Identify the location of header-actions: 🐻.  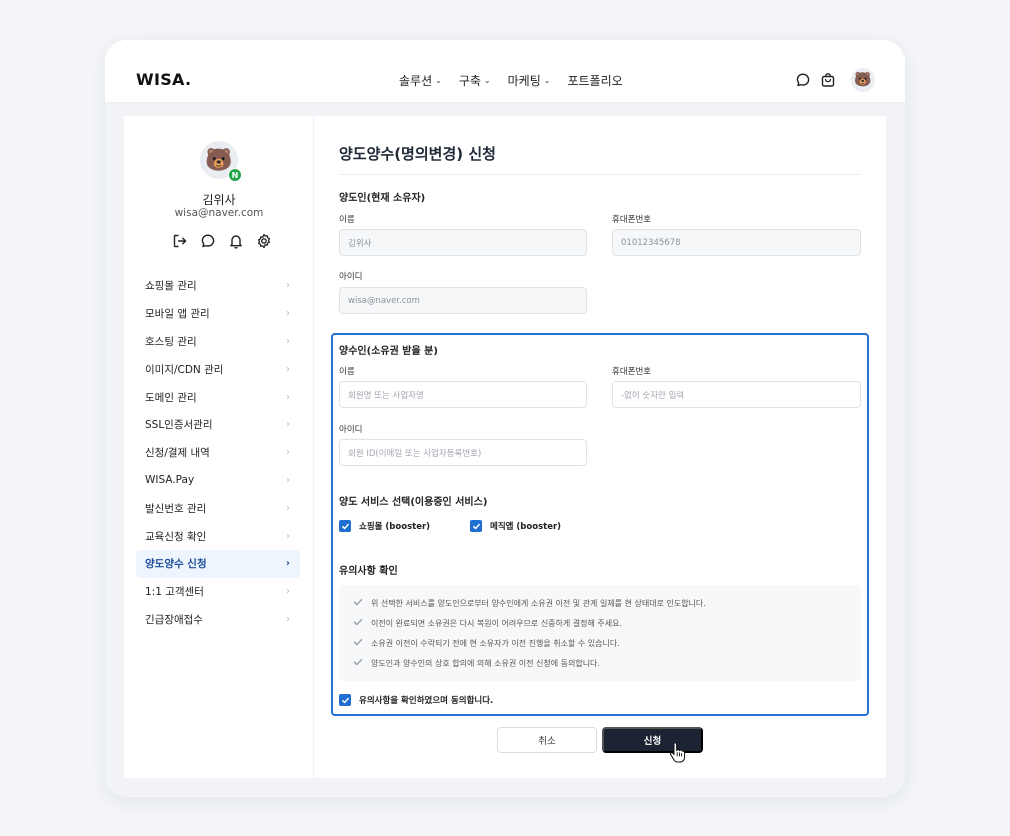
(835, 80).